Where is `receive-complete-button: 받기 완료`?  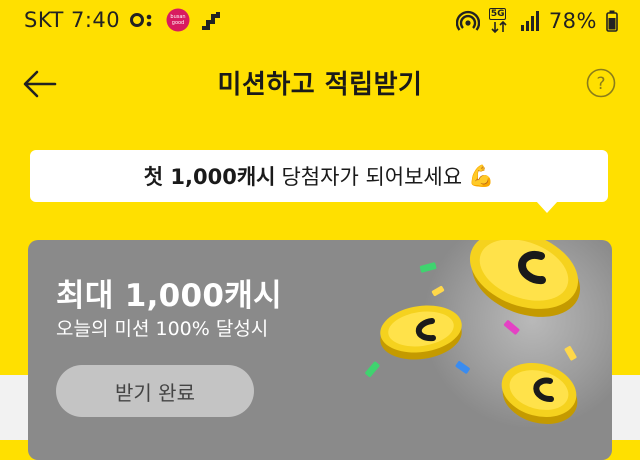 receive-complete-button: 받기 완료 is located at coordinates (155, 391).